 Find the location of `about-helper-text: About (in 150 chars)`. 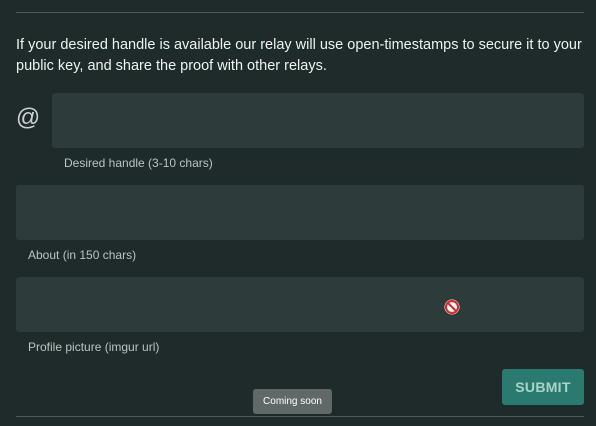

about-helper-text: About (in 150 chars) is located at coordinates (82, 255).